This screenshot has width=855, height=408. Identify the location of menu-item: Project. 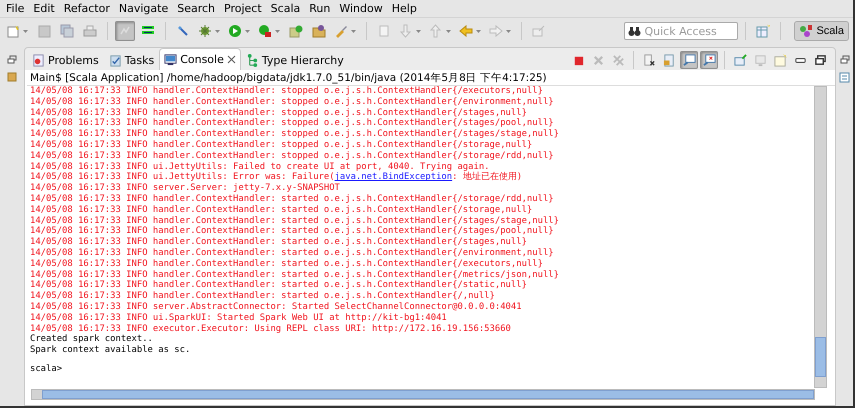
(243, 8).